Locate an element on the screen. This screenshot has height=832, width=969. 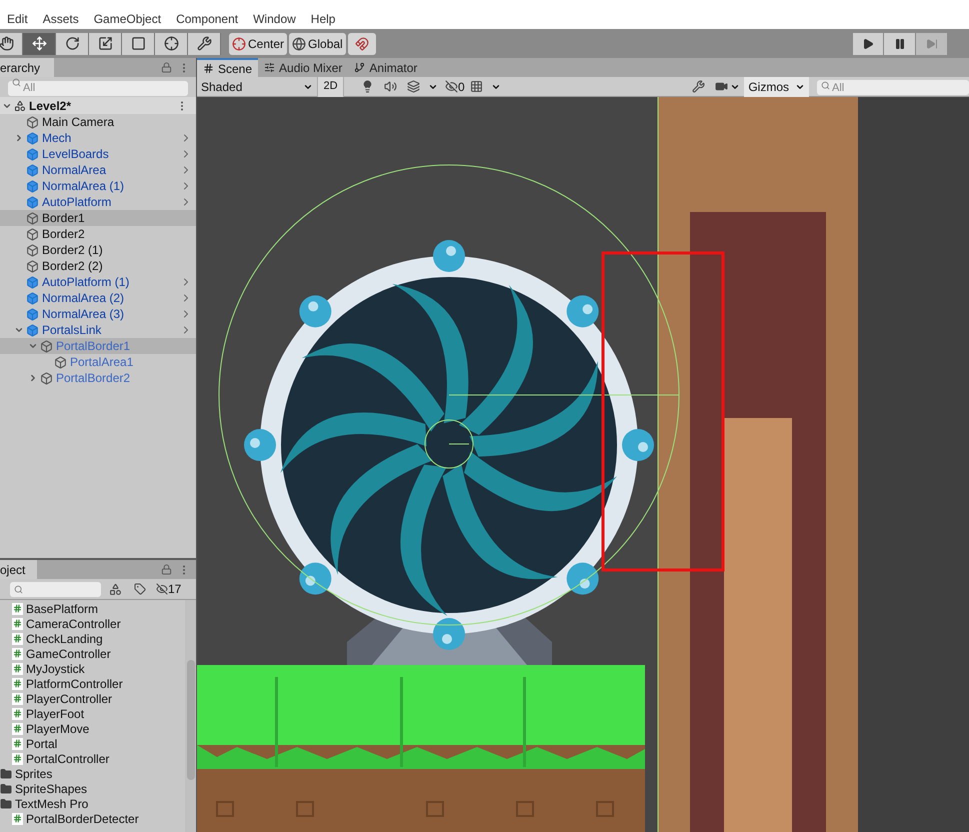
hierarchy-item-label: PortalsLink is located at coordinates (72, 330).